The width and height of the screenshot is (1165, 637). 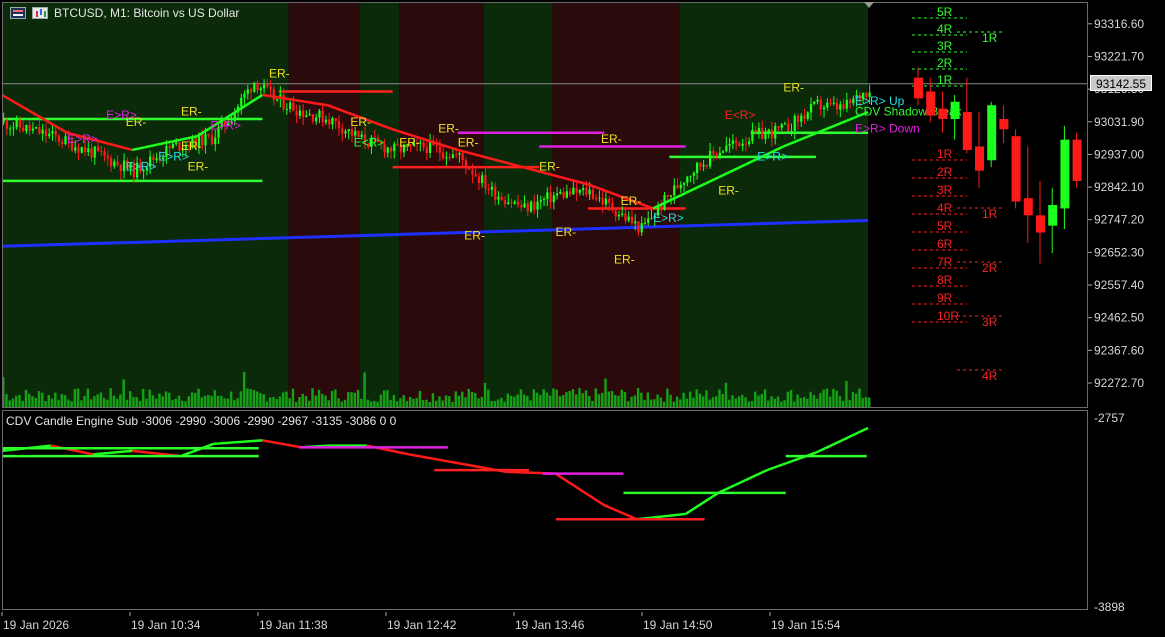 What do you see at coordinates (18, 13) in the screenshot?
I see `window-menu-icon` at bounding box center [18, 13].